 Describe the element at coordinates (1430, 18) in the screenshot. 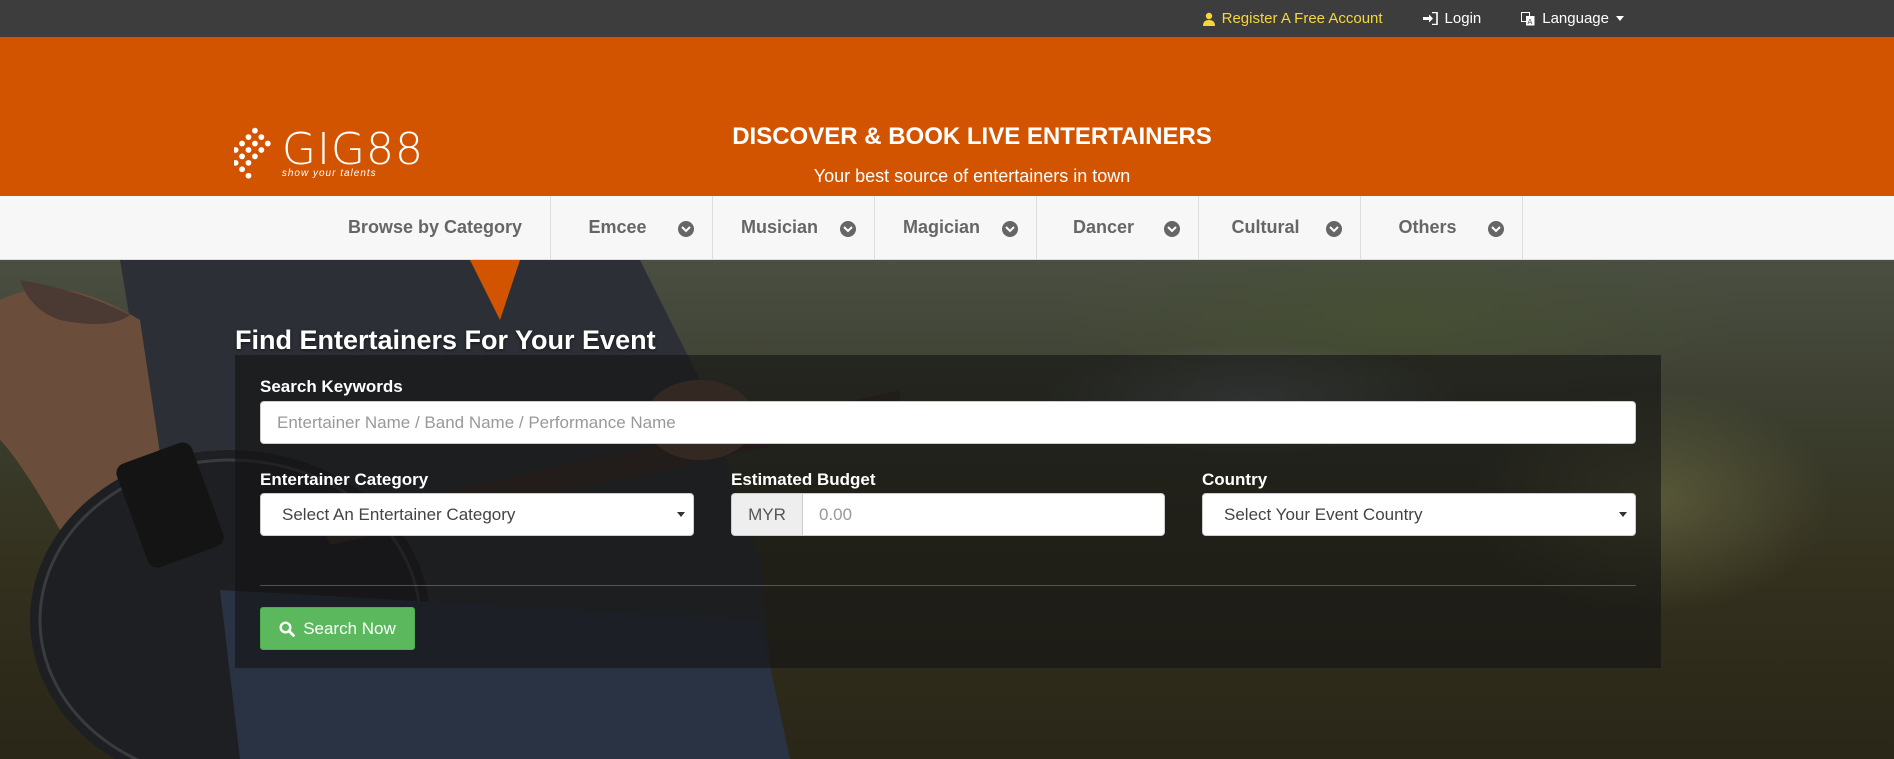

I see `sign-in-icon` at that location.